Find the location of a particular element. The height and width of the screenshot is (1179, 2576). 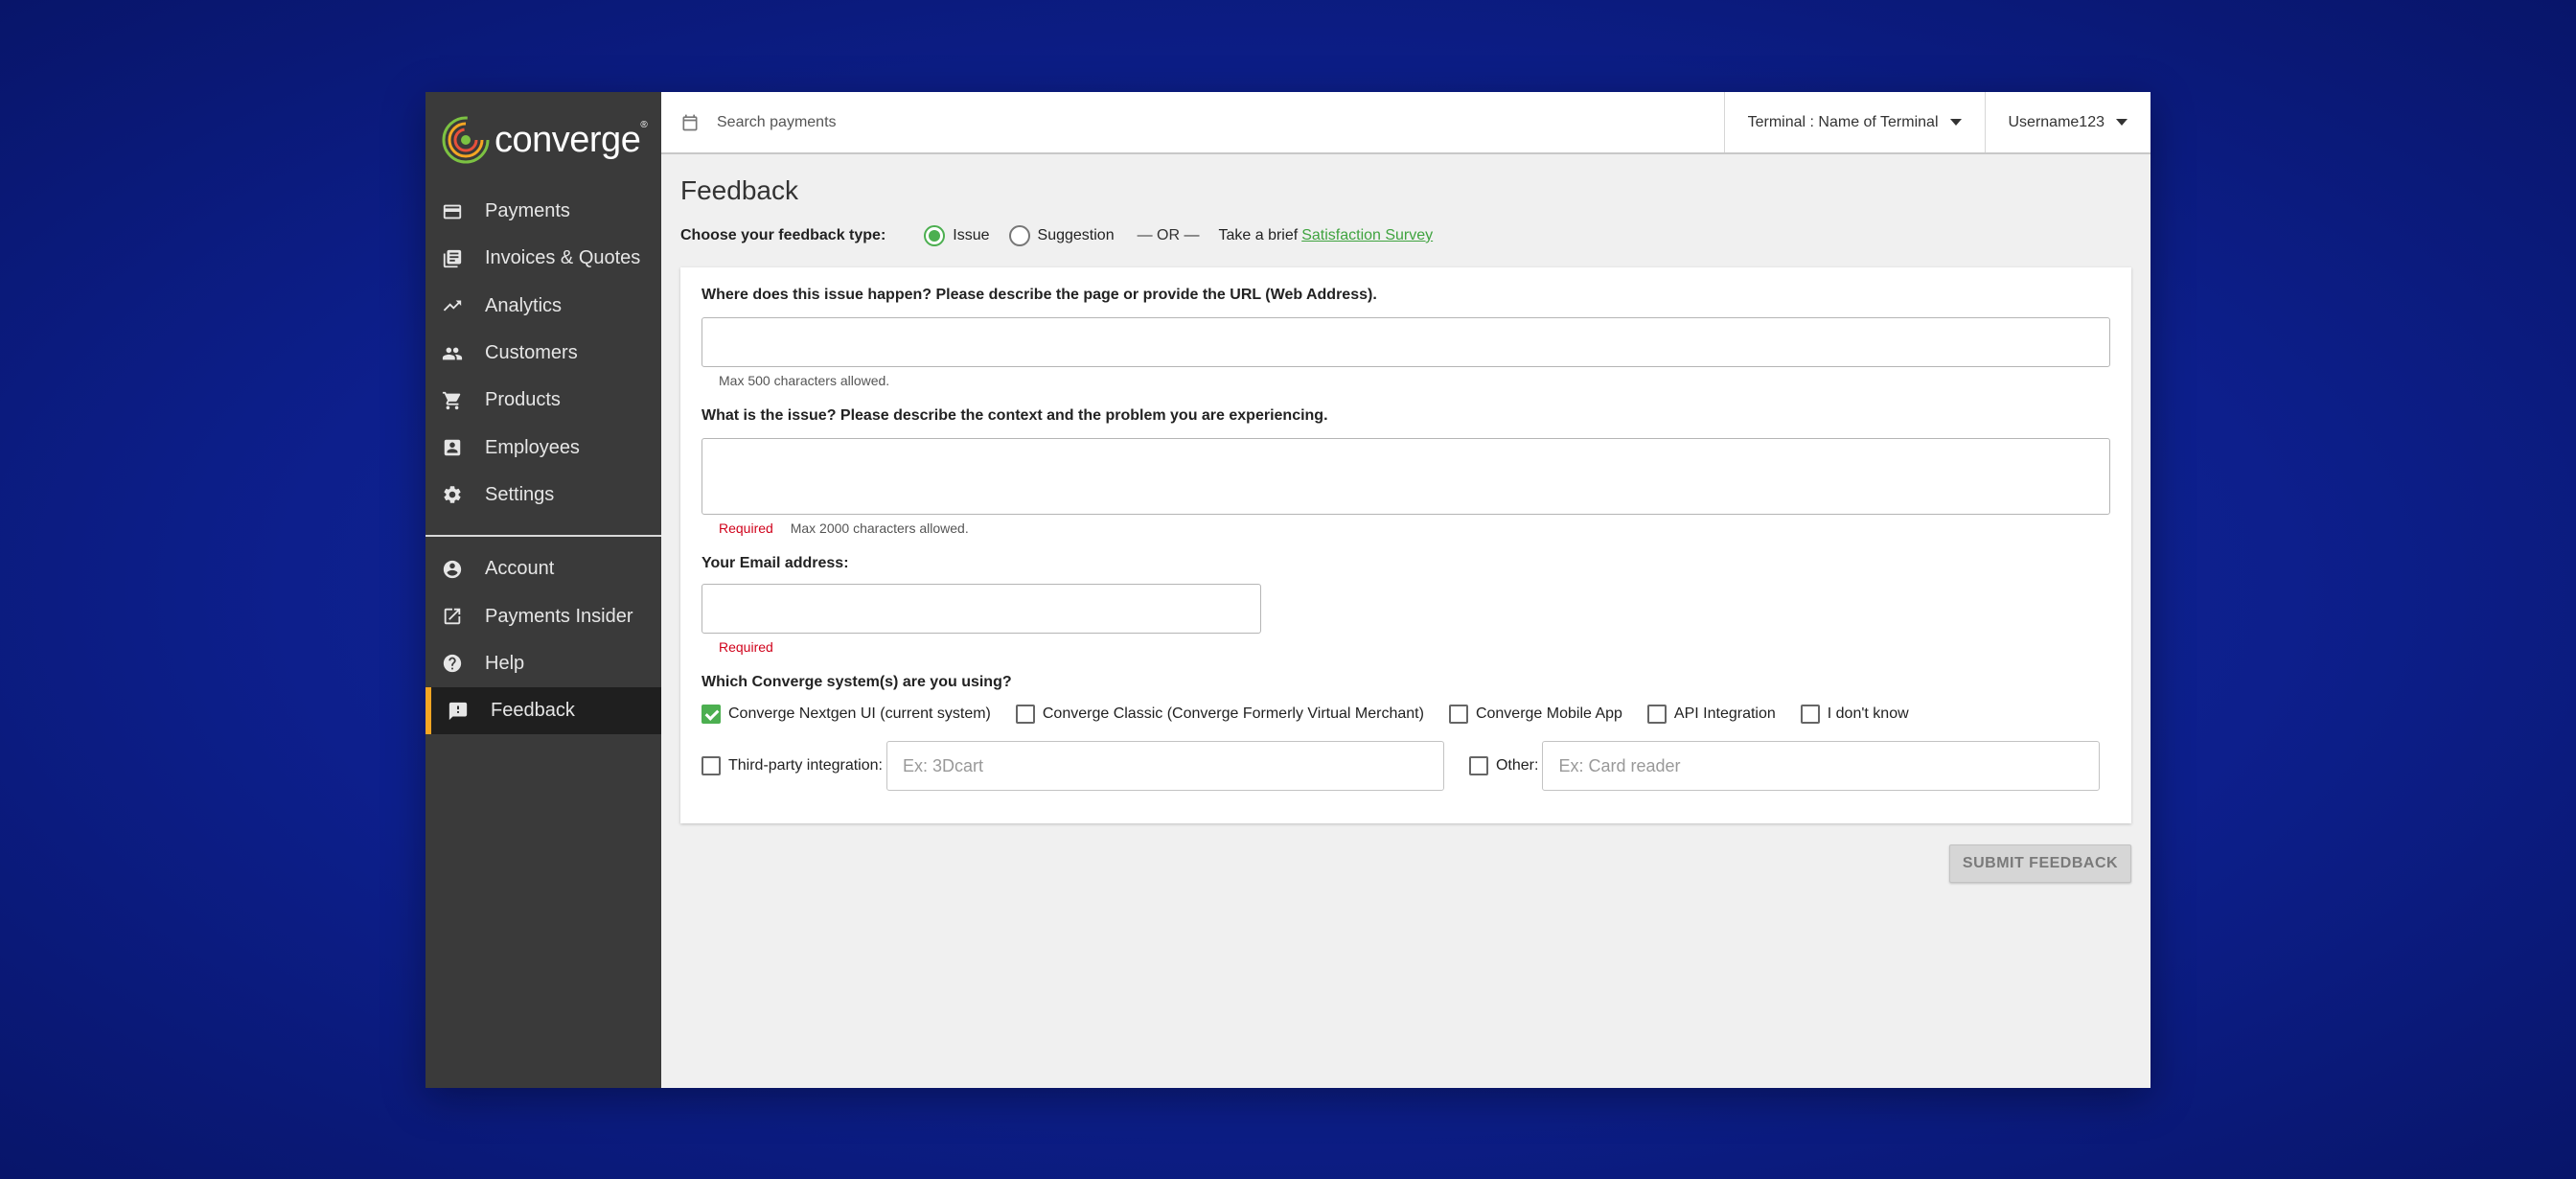

sidebar-item-label: Account is located at coordinates (520, 569).